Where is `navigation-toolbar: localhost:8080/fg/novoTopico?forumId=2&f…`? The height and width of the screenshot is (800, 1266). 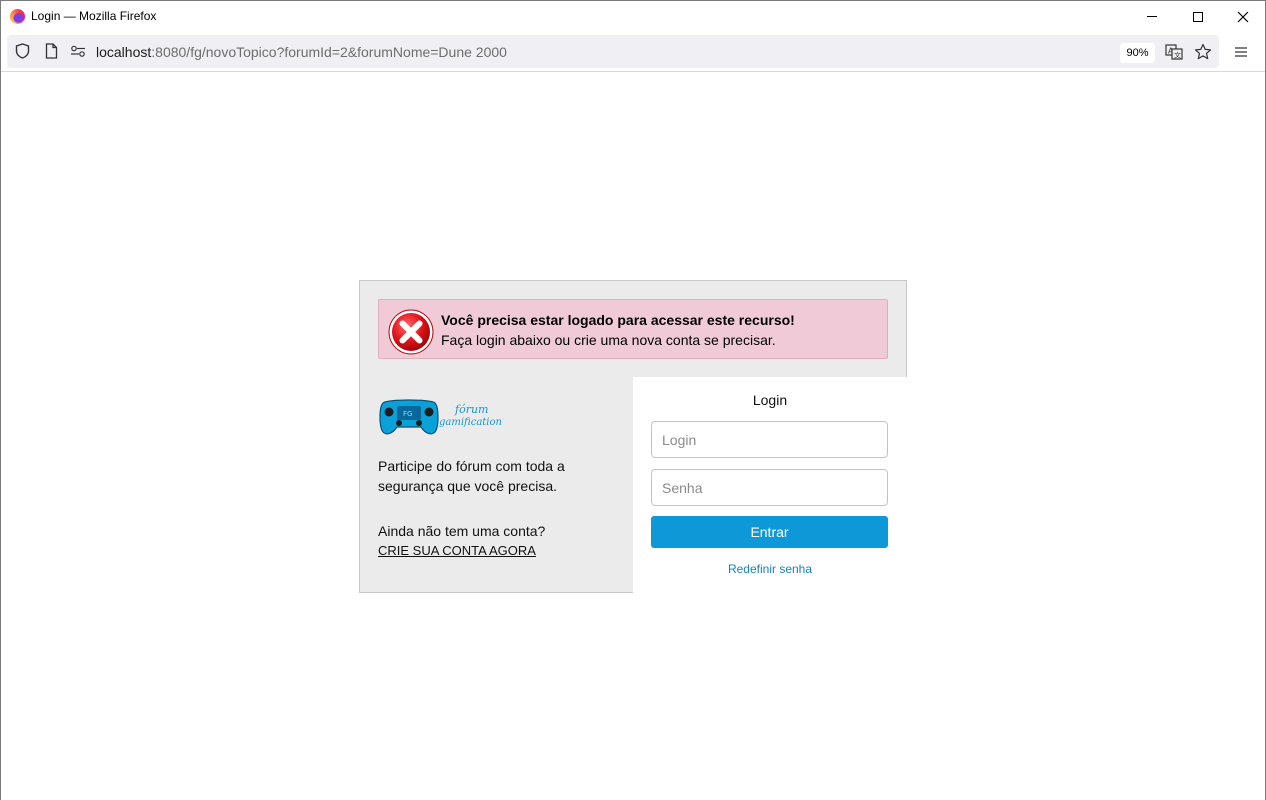
navigation-toolbar: localhost:8080/fg/novoTopico?forumId=2&f… is located at coordinates (633, 52).